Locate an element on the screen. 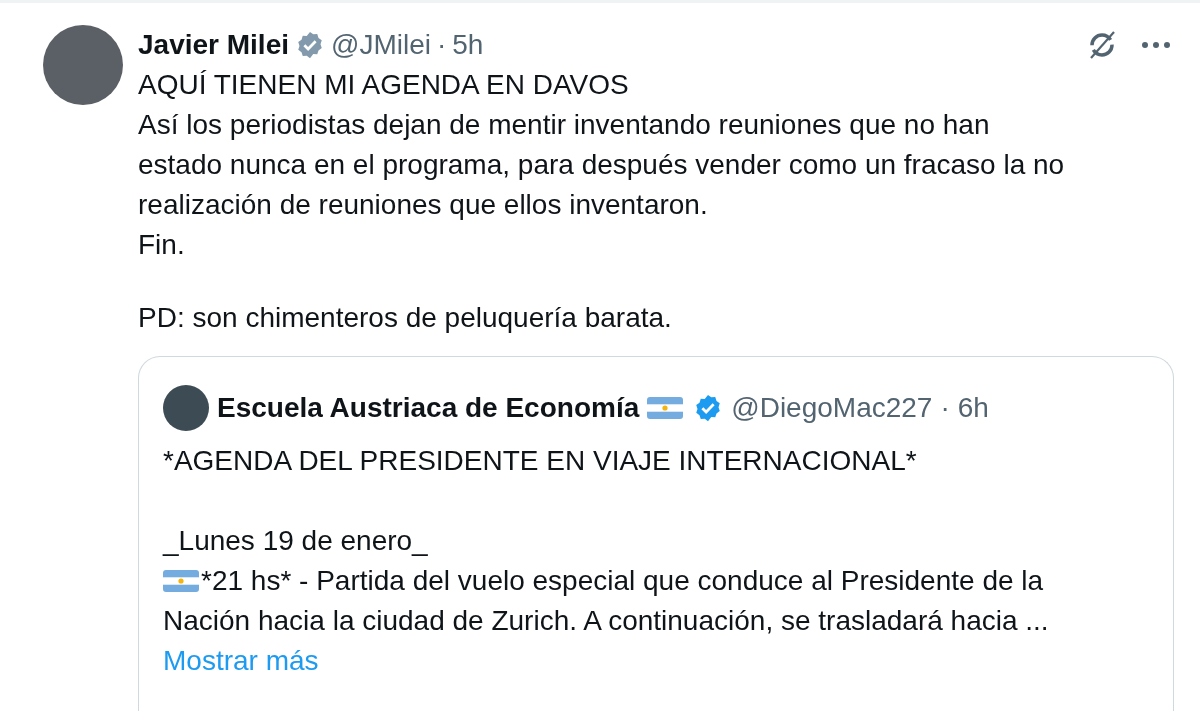 This screenshot has width=1200, height=711. post-text: estado nunca en el programa, para después vender como un fracaso la no is located at coordinates (602, 165).